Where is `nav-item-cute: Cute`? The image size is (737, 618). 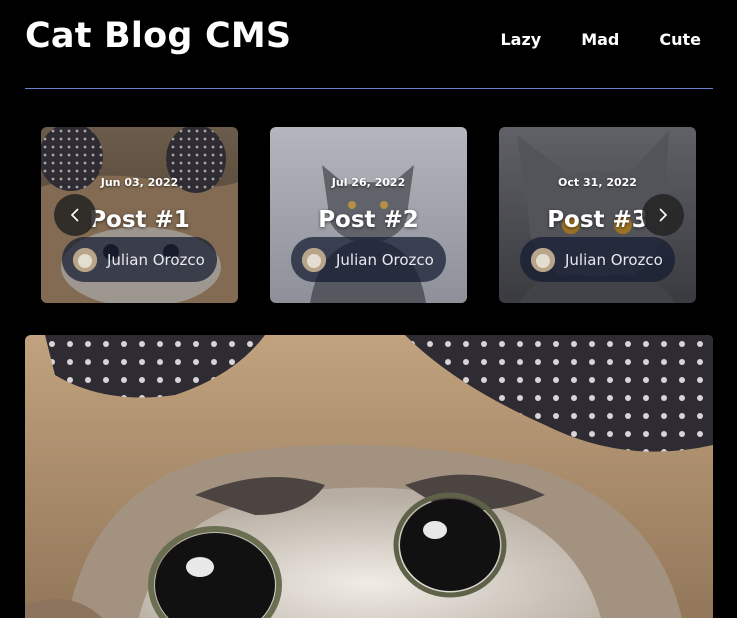
nav-item-cute: Cute is located at coordinates (680, 39).